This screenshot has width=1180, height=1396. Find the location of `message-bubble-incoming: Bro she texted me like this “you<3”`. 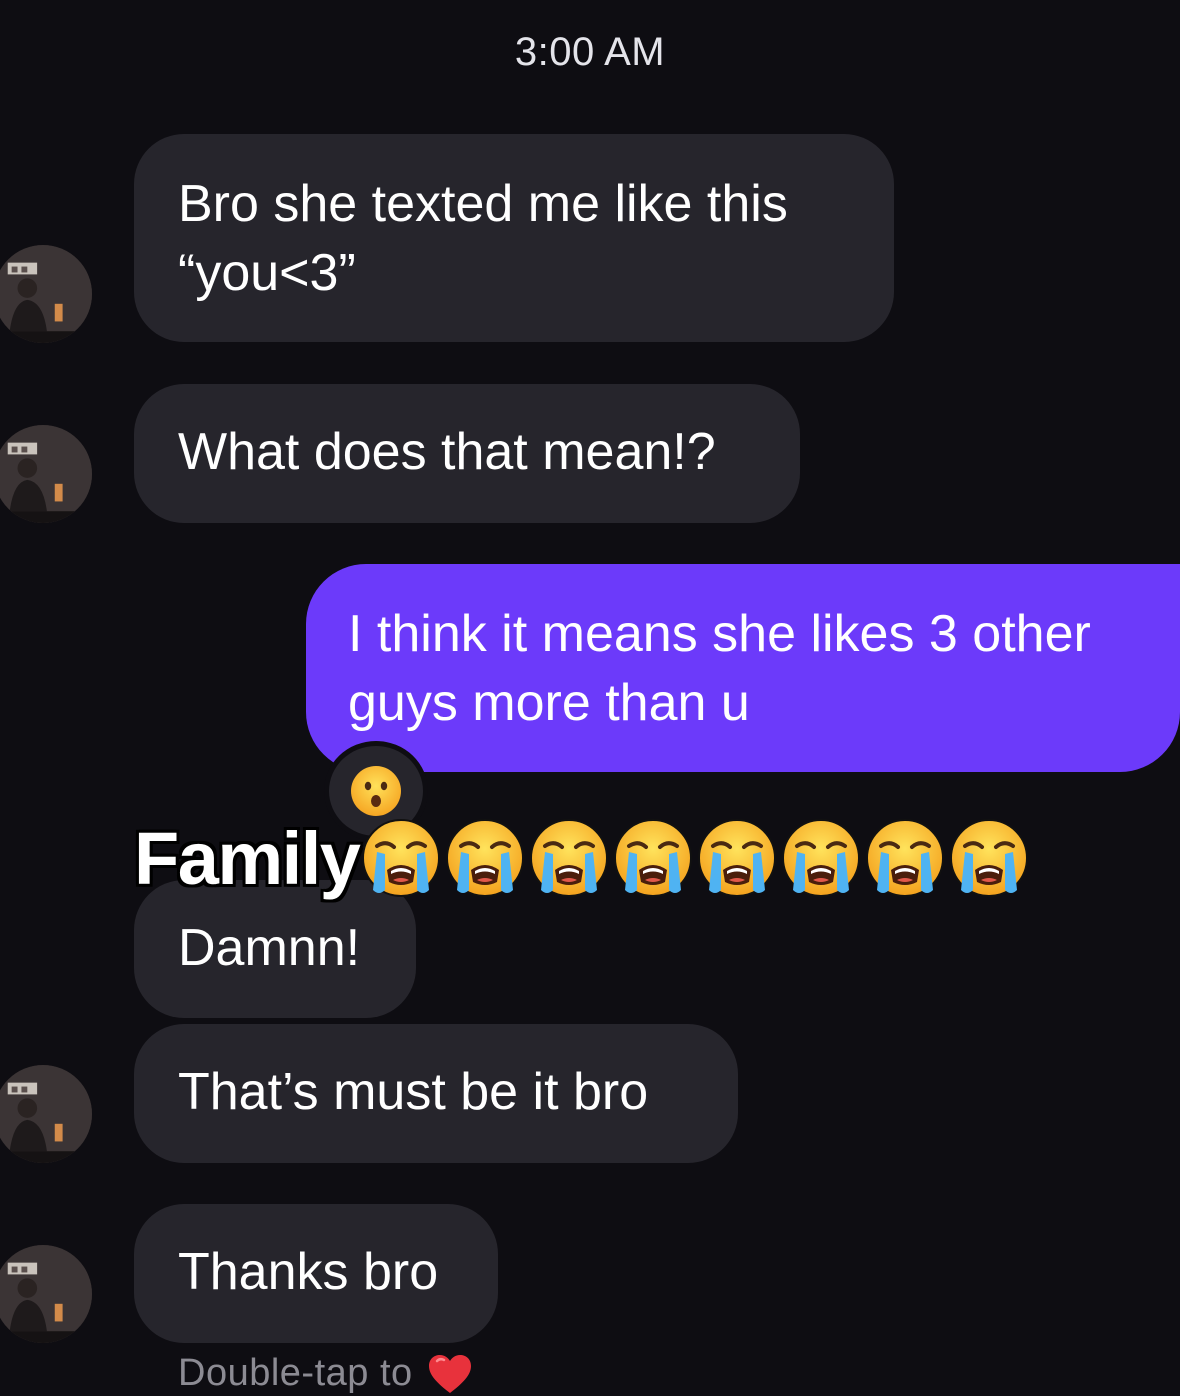

message-bubble-incoming: Bro she texted me like this “you<3” is located at coordinates (514, 238).